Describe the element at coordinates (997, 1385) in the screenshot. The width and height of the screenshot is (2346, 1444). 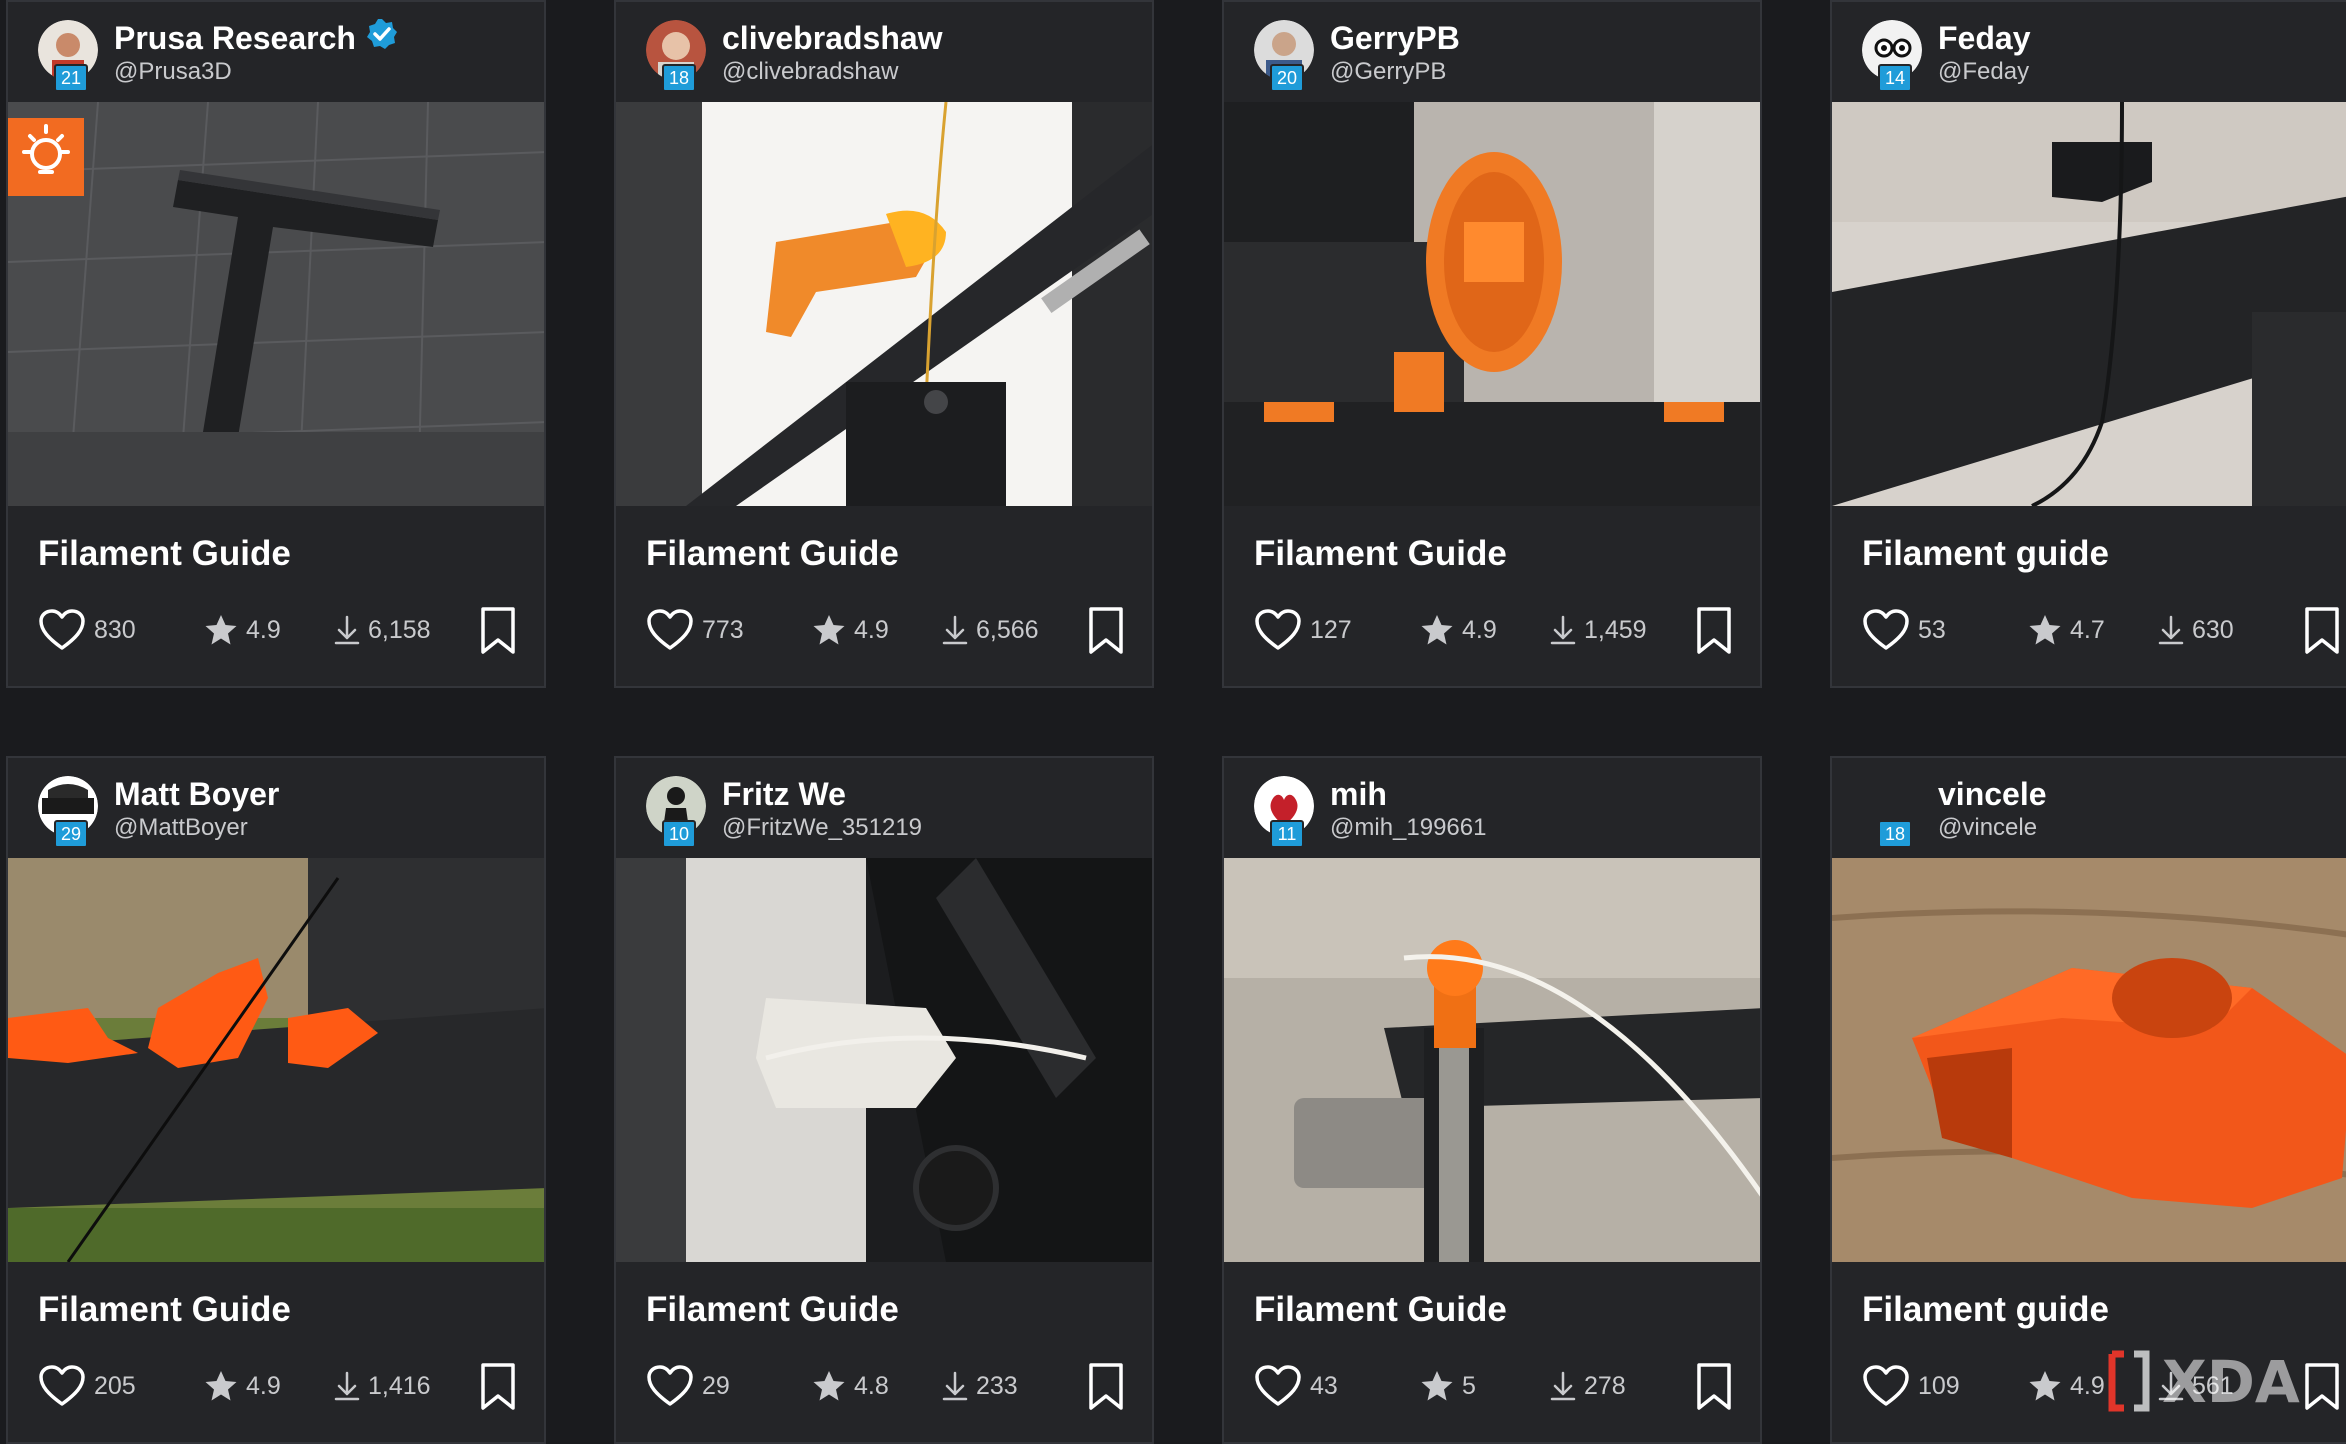
I see `download-count: 233` at that location.